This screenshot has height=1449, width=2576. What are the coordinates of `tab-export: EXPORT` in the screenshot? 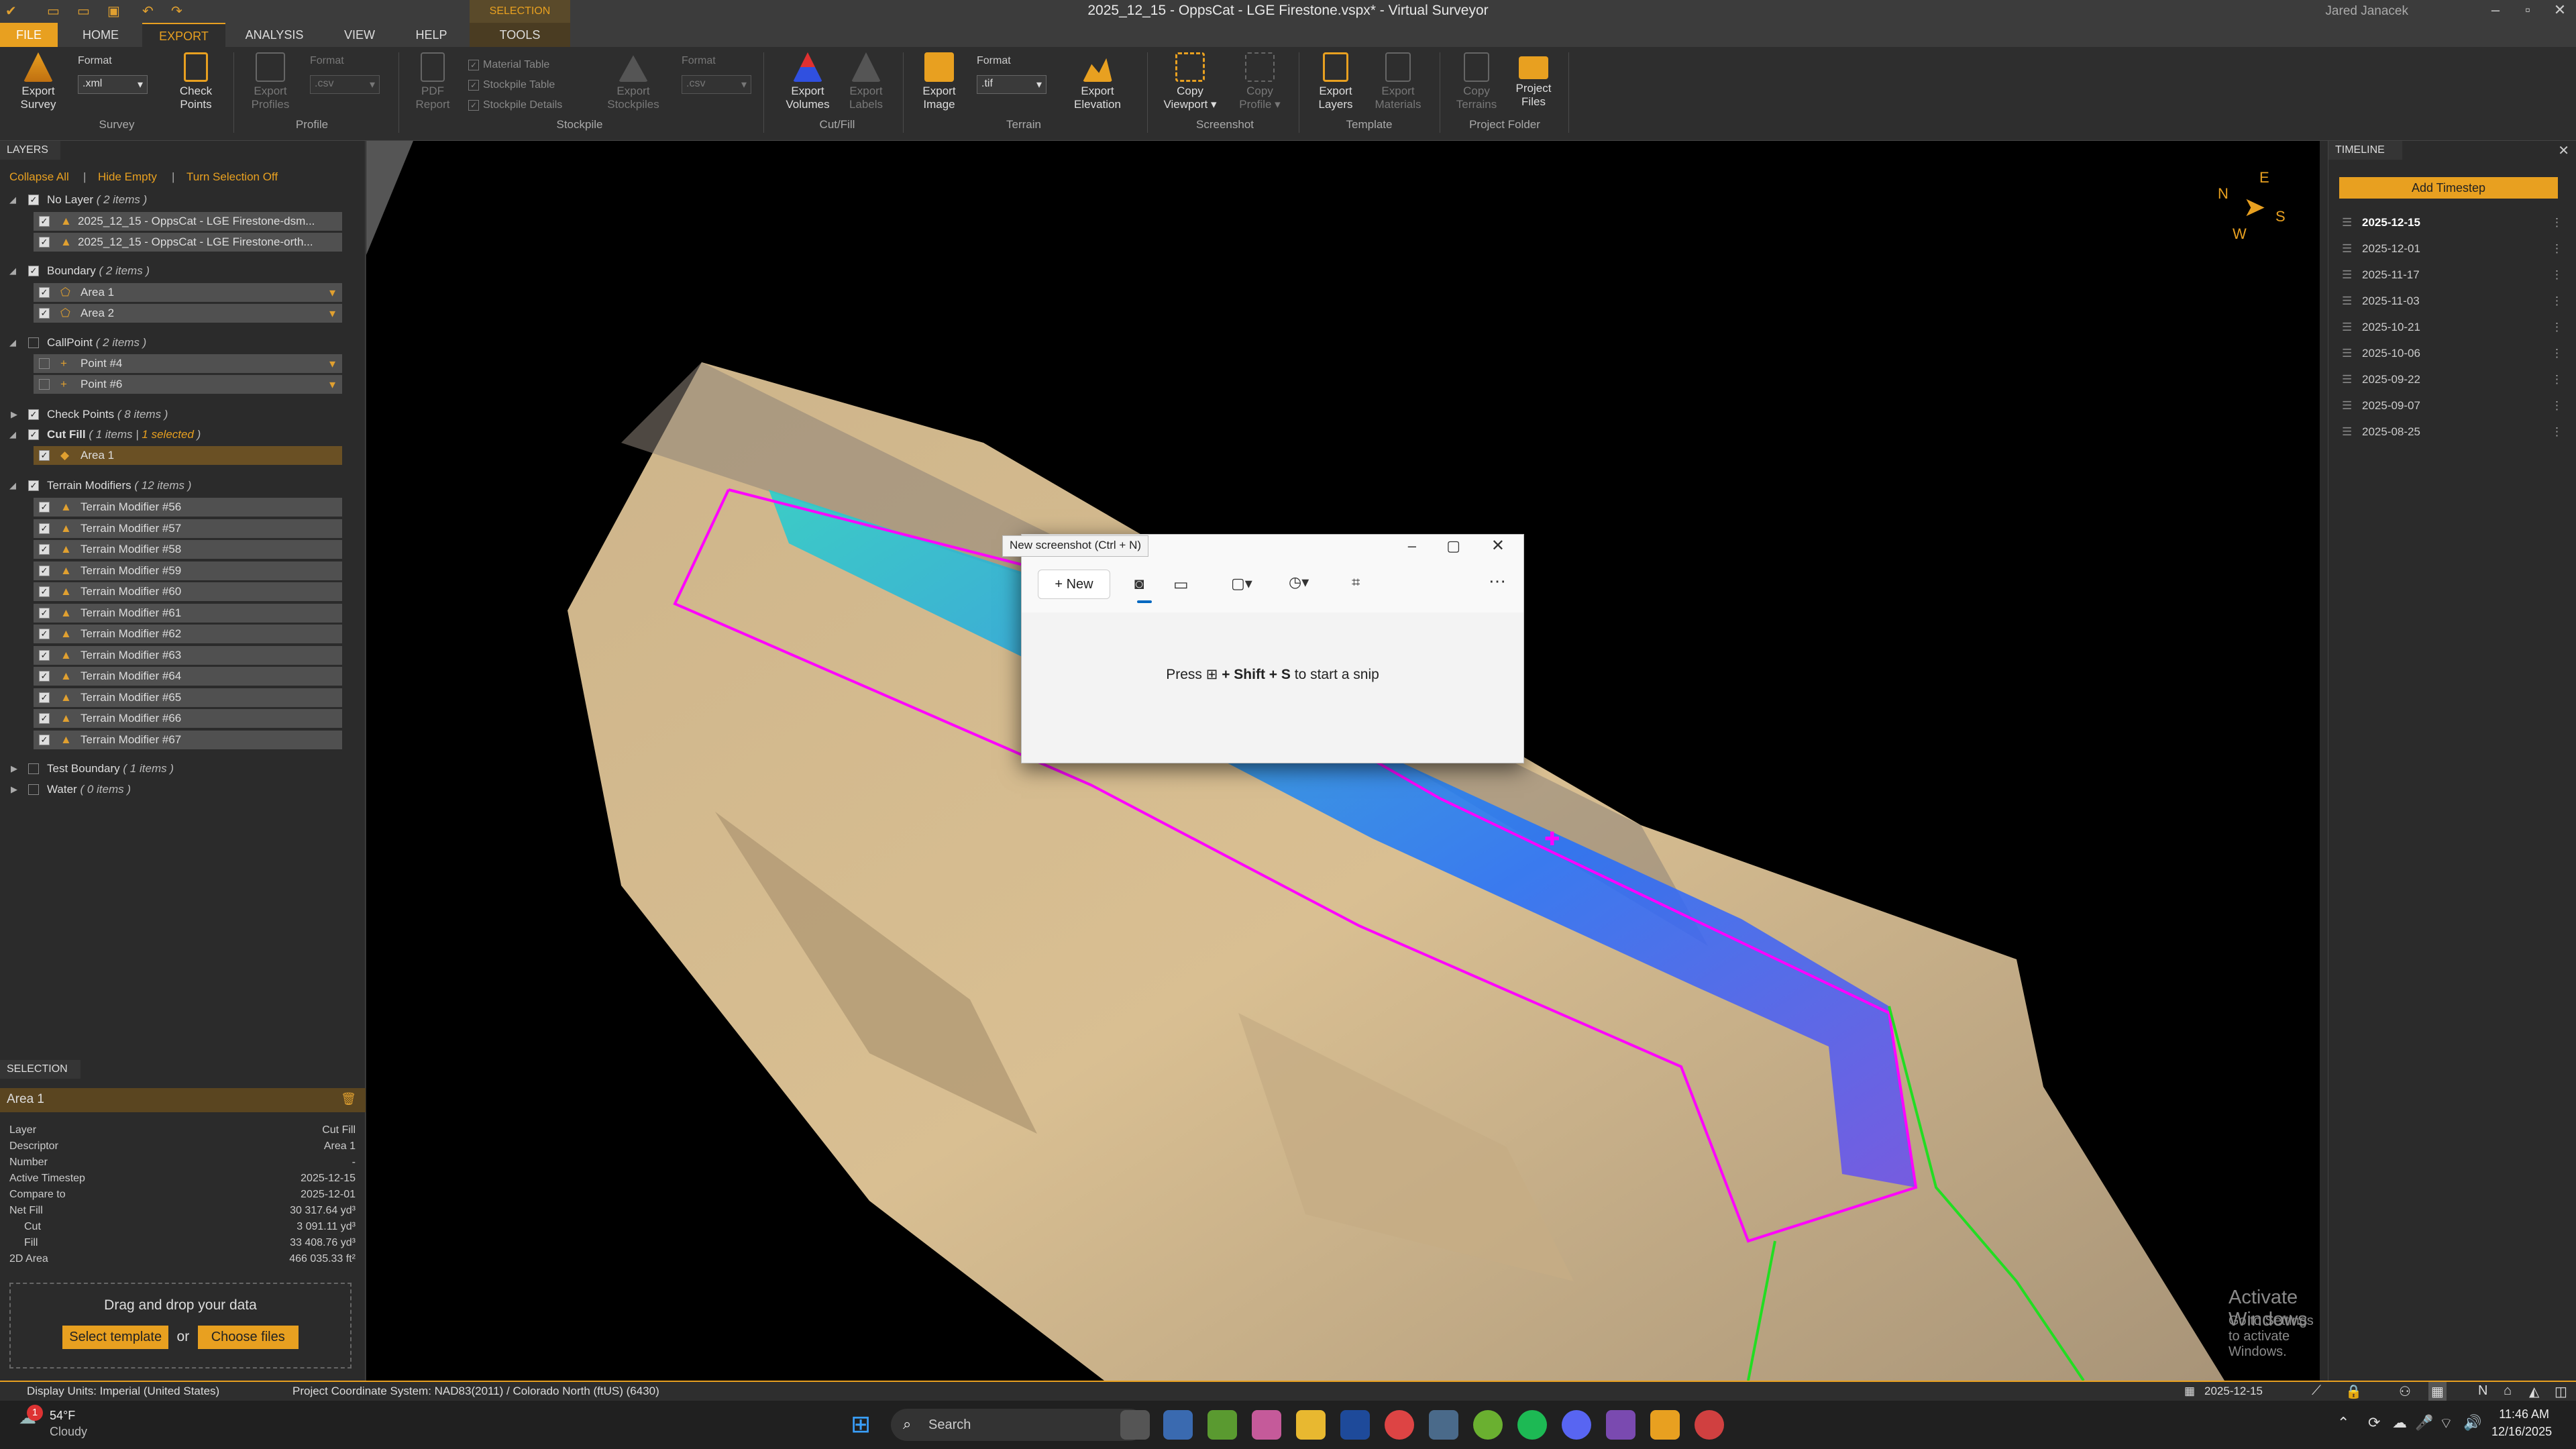 It's located at (183, 35).